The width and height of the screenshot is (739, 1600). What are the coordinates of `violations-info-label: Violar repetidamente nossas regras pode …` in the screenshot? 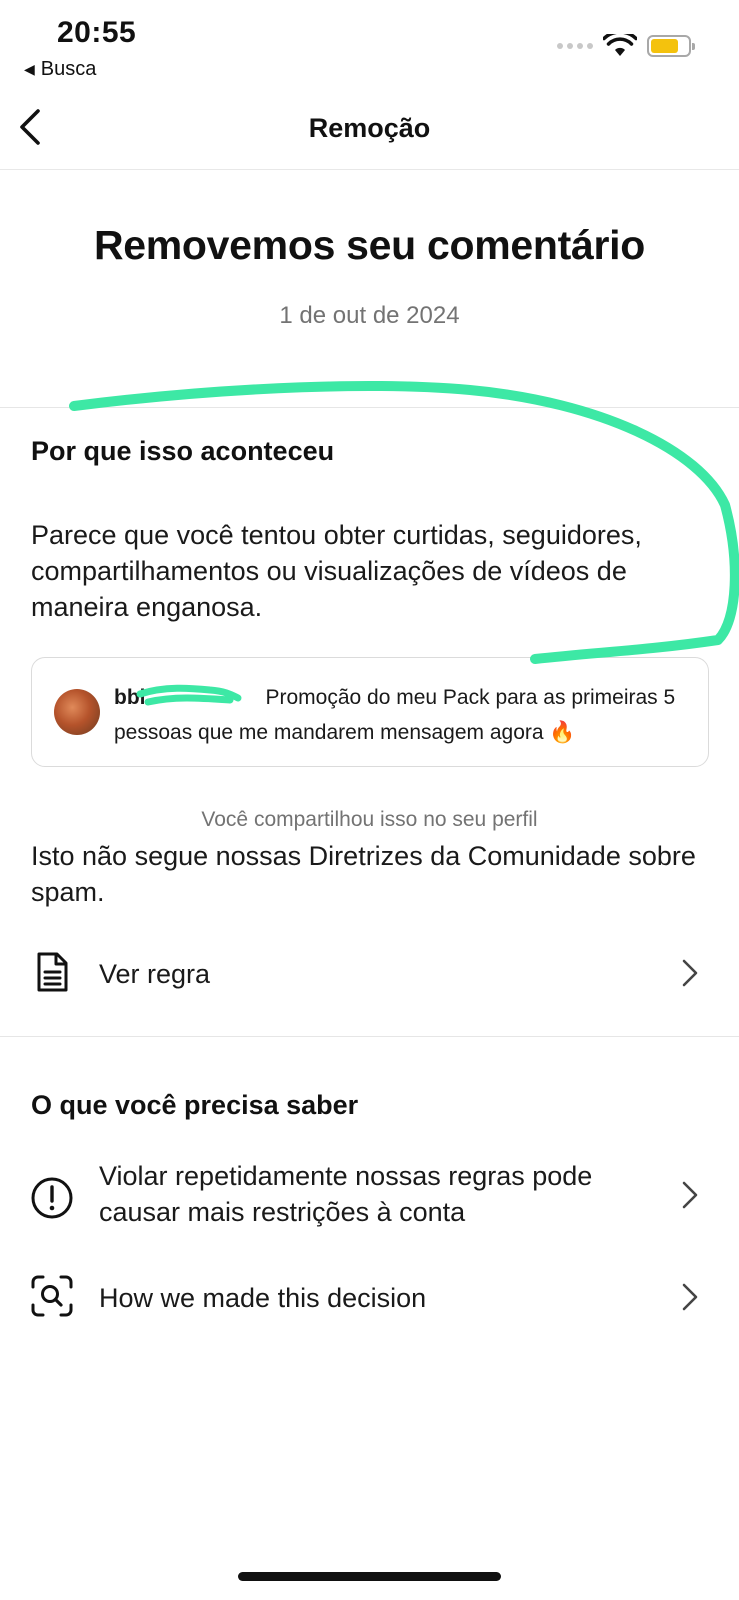 It's located at (346, 1194).